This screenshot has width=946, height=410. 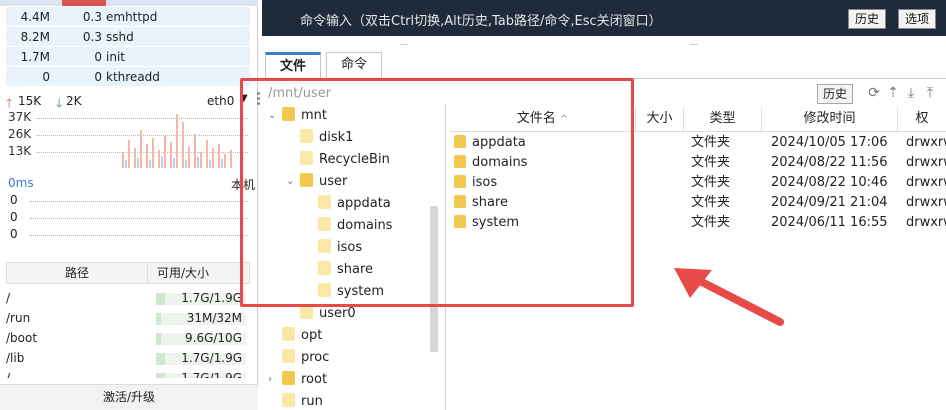 What do you see at coordinates (214, 318) in the screenshot?
I see `disk-value: 31M/32M` at bounding box center [214, 318].